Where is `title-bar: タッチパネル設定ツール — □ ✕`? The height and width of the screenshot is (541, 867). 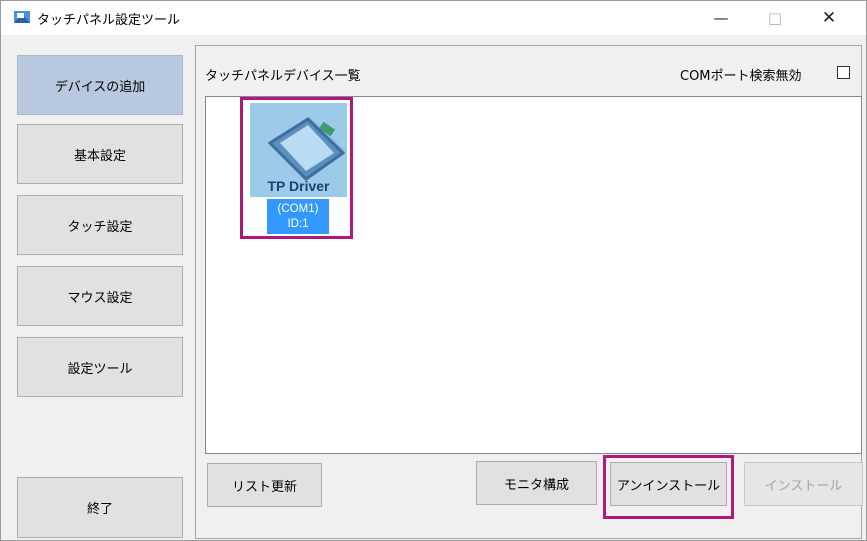
title-bar: タッチパネル設定ツール — □ ✕ is located at coordinates (433, 18).